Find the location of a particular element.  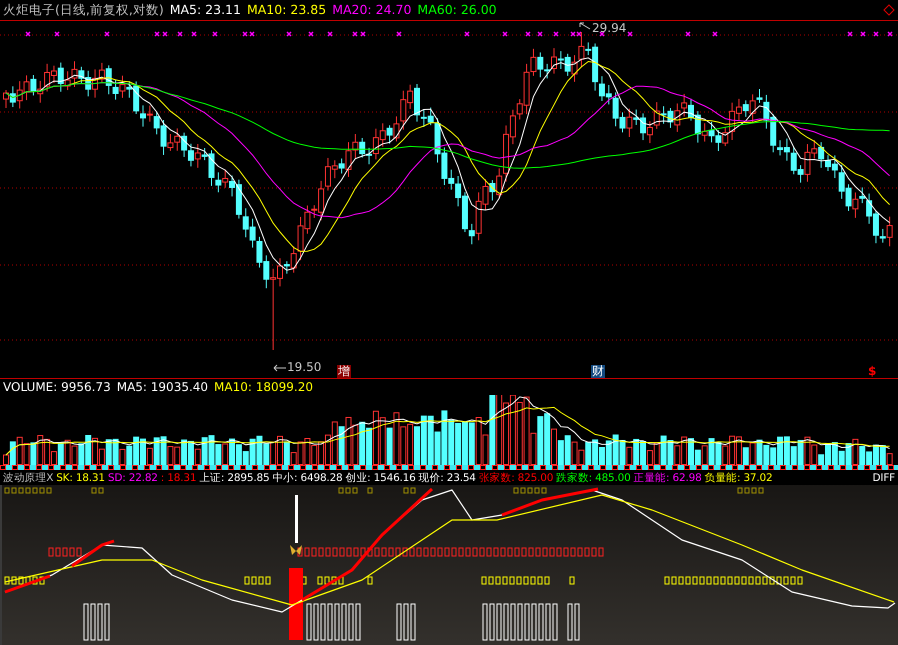

indicator-reading: MA20: 24.70 is located at coordinates (372, 10).